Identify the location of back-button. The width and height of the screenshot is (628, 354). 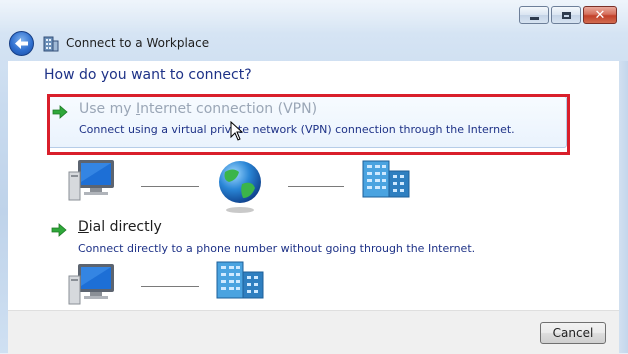
(21, 43).